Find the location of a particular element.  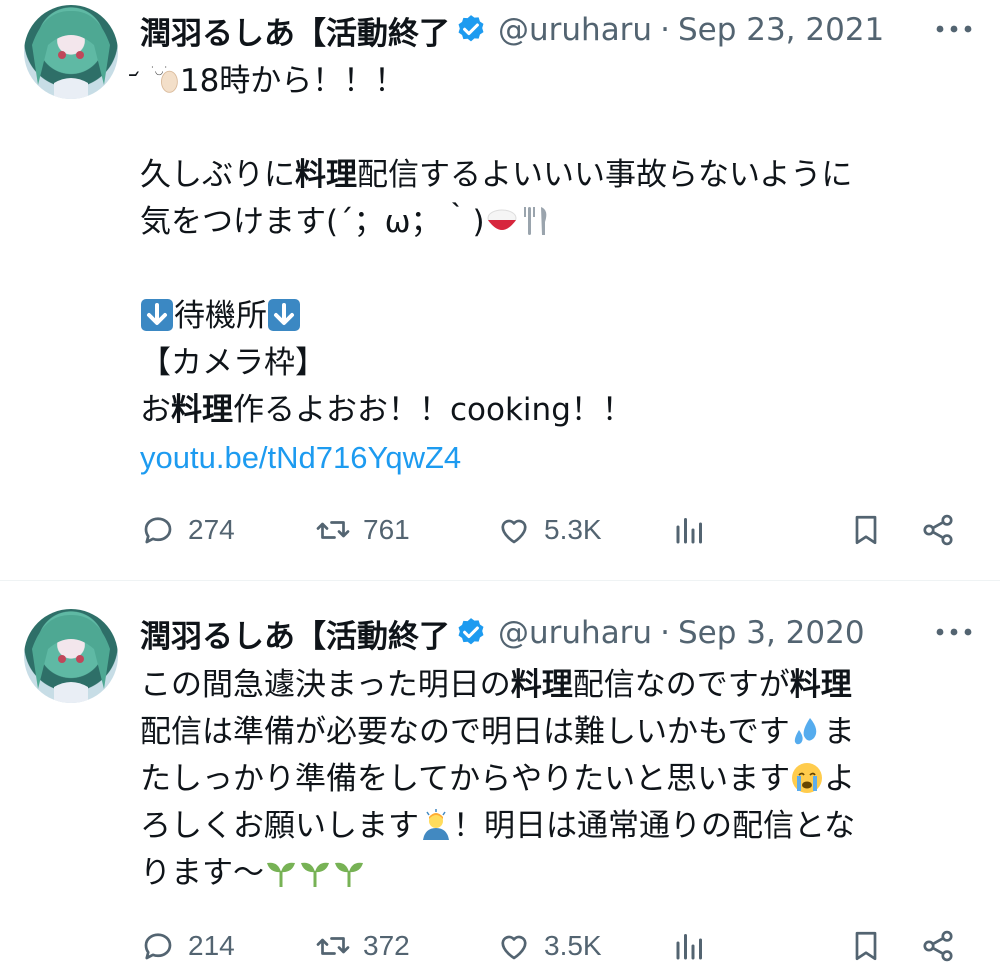

retweet-count: 372 is located at coordinates (386, 945).